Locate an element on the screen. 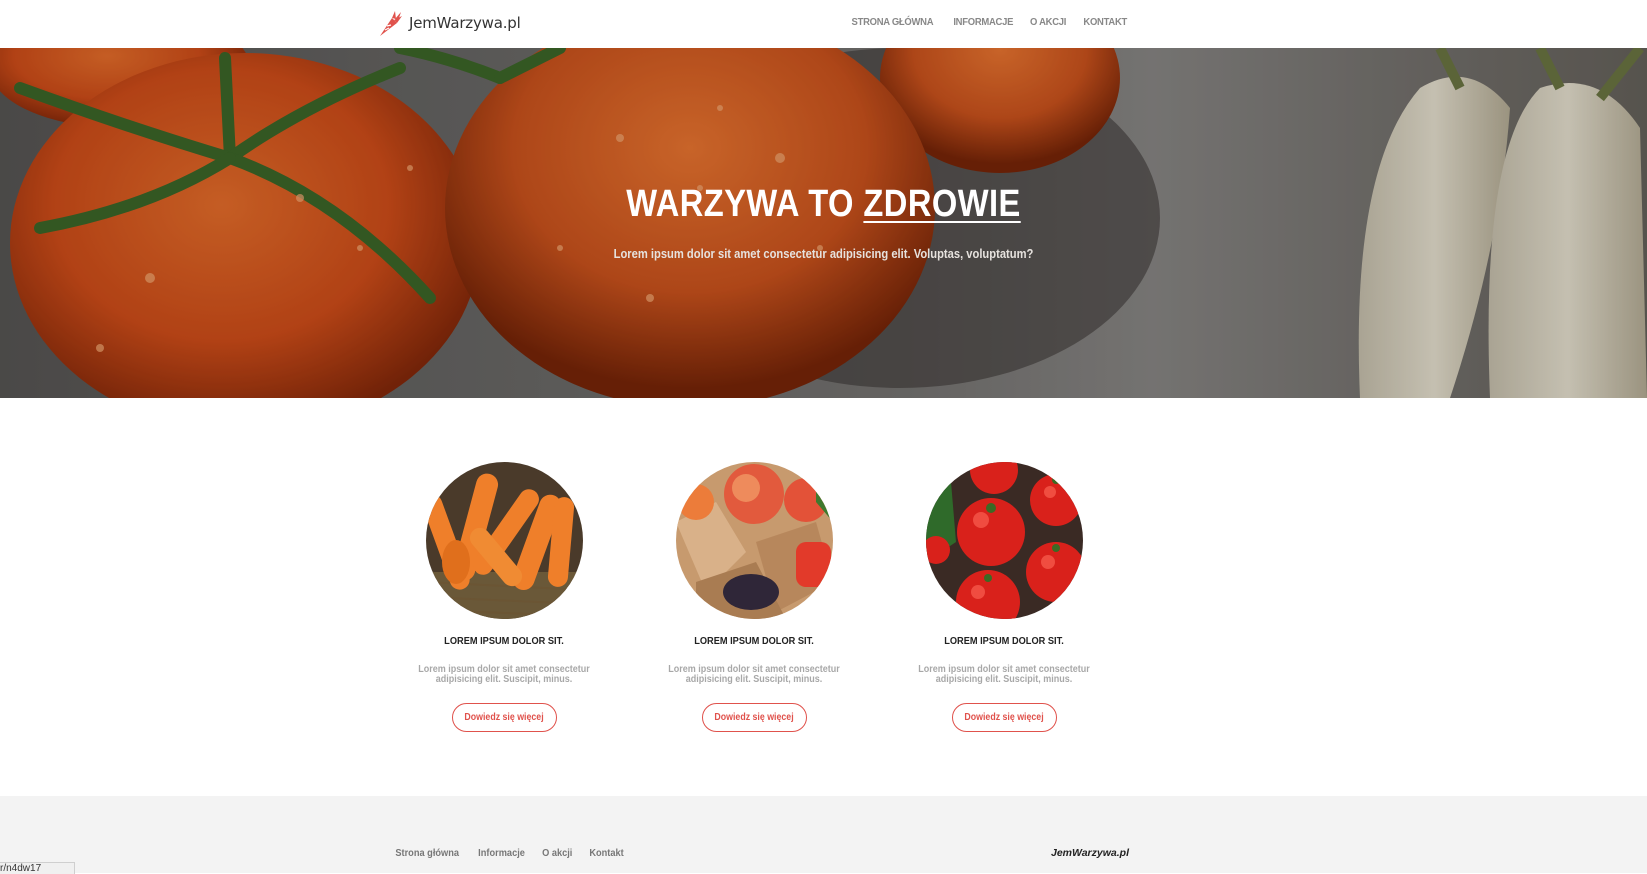 The image size is (1647, 874). hero-title-main: WARZYWA TO is located at coordinates (745, 204).